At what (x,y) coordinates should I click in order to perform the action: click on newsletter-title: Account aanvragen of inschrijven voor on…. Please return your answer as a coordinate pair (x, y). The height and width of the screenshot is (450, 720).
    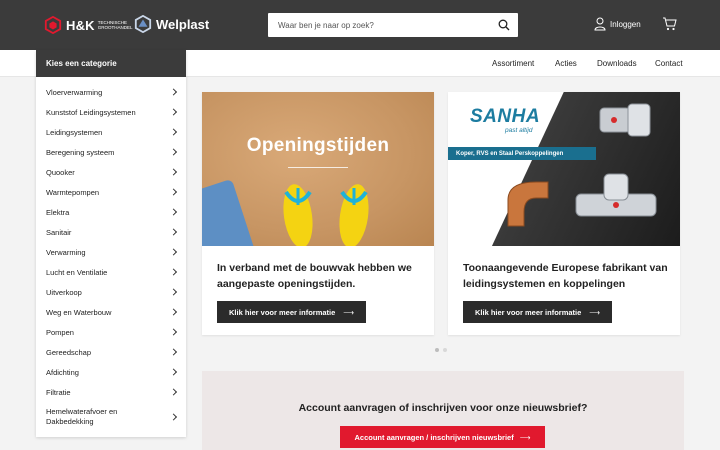
    Looking at the image, I should click on (443, 408).